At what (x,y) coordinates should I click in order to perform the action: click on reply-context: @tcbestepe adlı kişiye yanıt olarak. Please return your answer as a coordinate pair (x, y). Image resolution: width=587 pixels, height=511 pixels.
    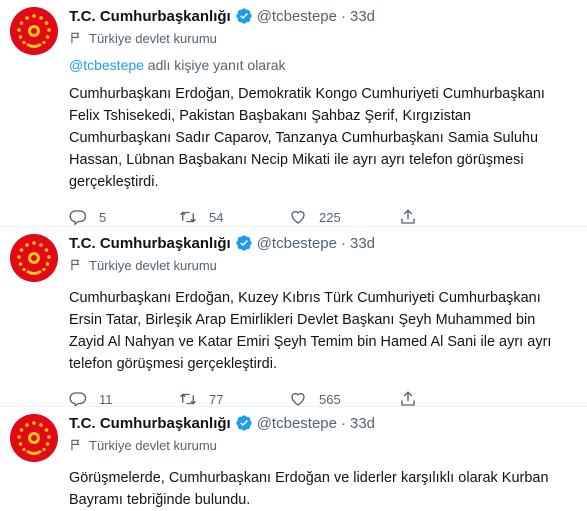
    Looking at the image, I should click on (319, 66).